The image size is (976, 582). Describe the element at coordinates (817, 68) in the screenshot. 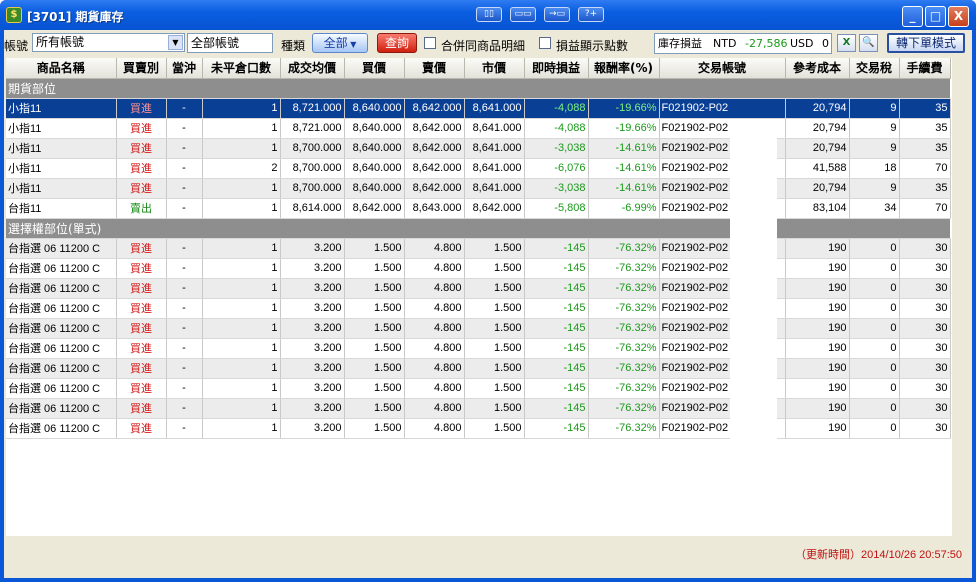

I see `column-header: 參考成本` at that location.